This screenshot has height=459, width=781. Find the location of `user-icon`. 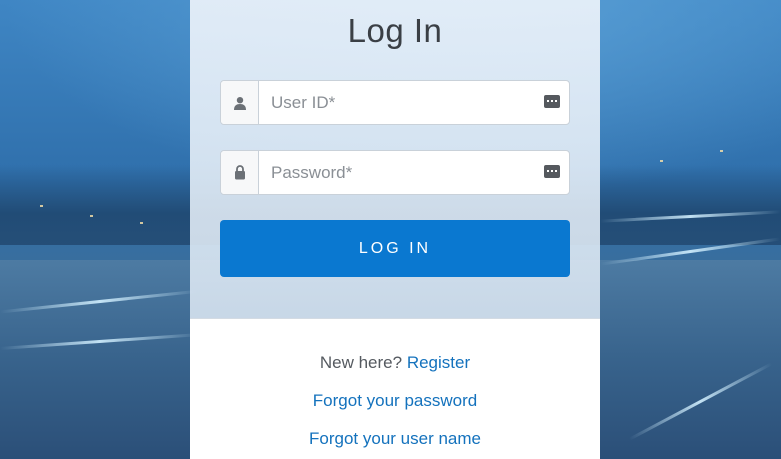

user-icon is located at coordinates (240, 102).